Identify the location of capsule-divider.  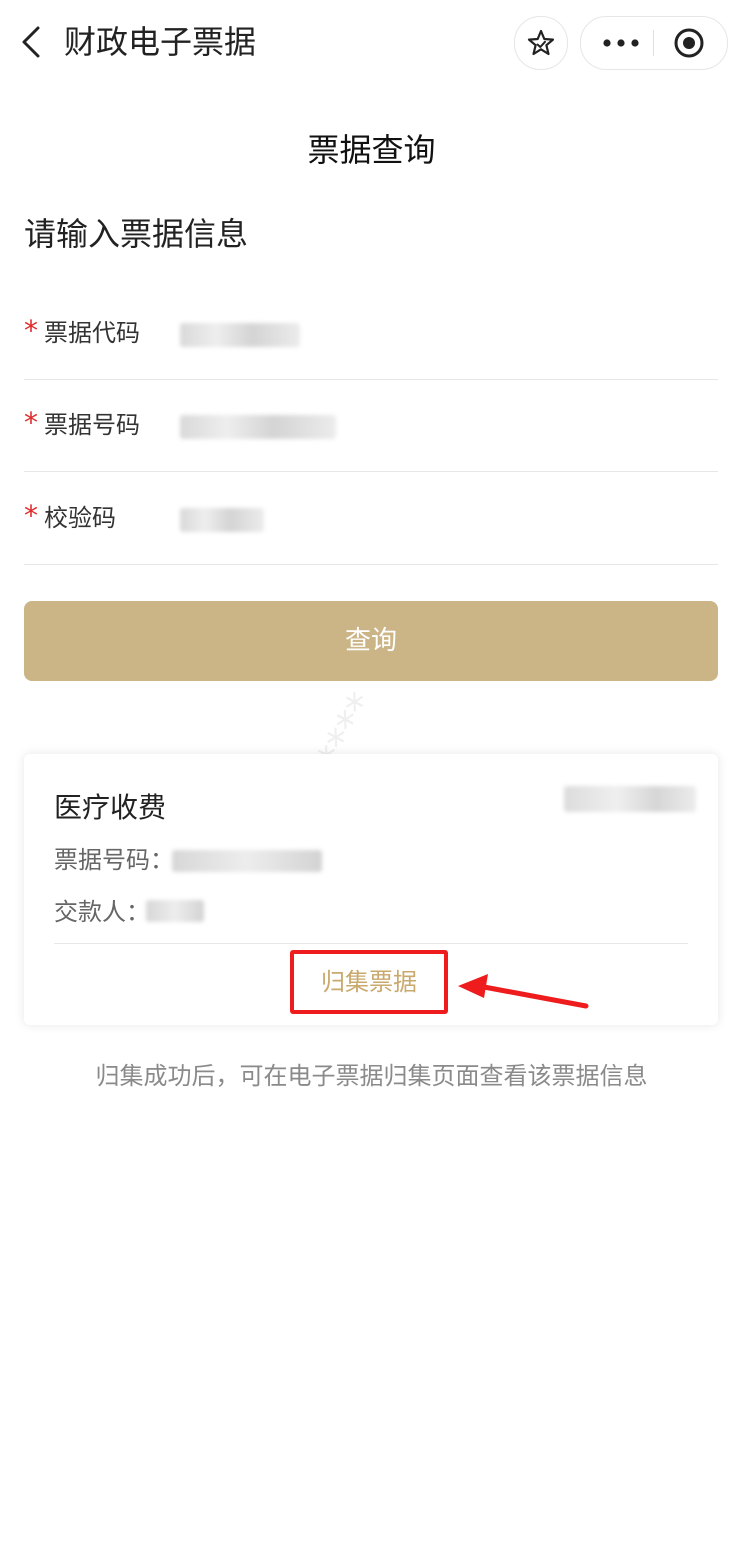
(653, 43).